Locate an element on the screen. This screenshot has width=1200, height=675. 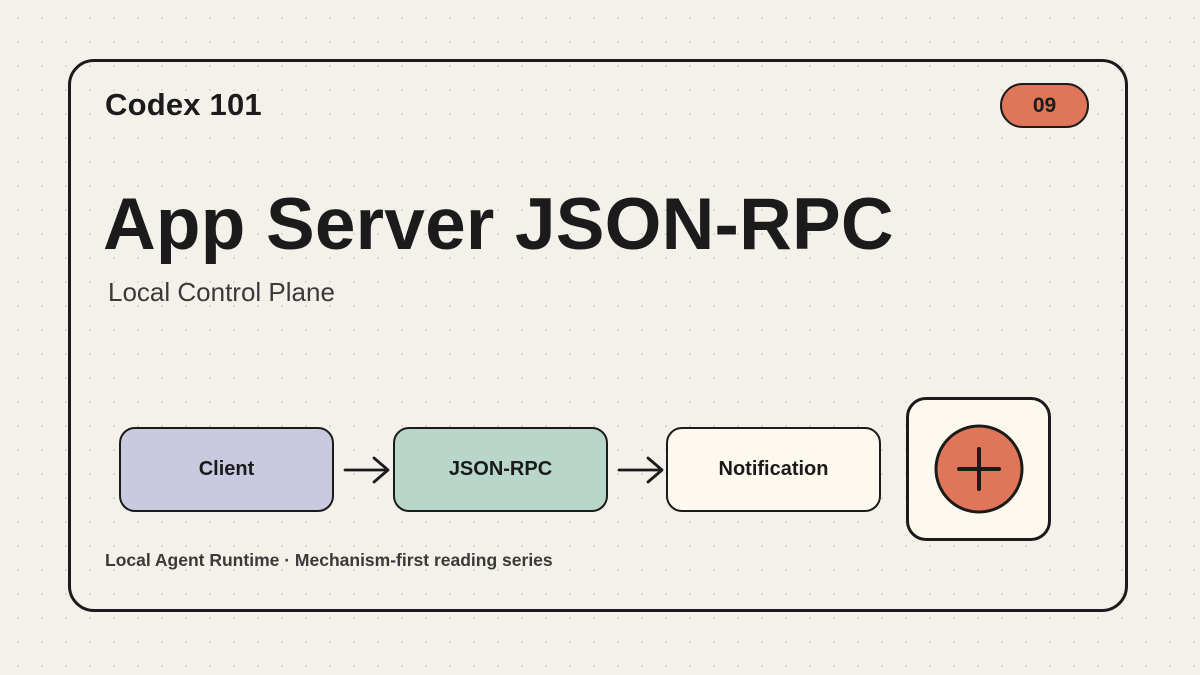
flow-node-notification: Notification is located at coordinates (773, 469).